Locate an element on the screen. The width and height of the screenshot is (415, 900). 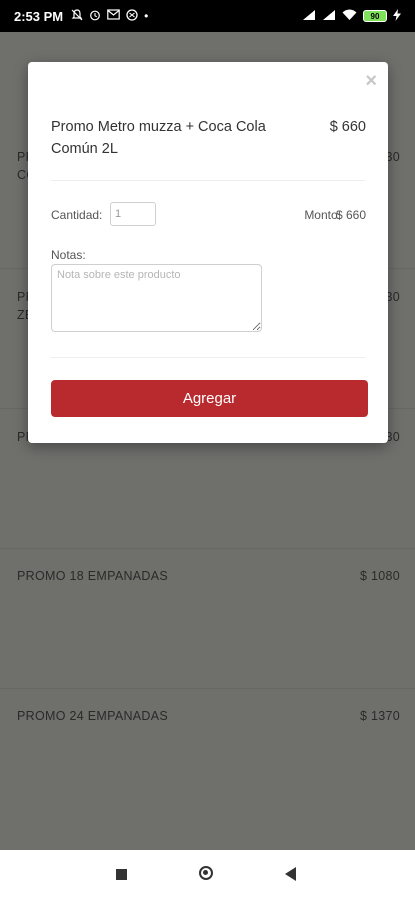
alarm-icon is located at coordinates (95, 16).